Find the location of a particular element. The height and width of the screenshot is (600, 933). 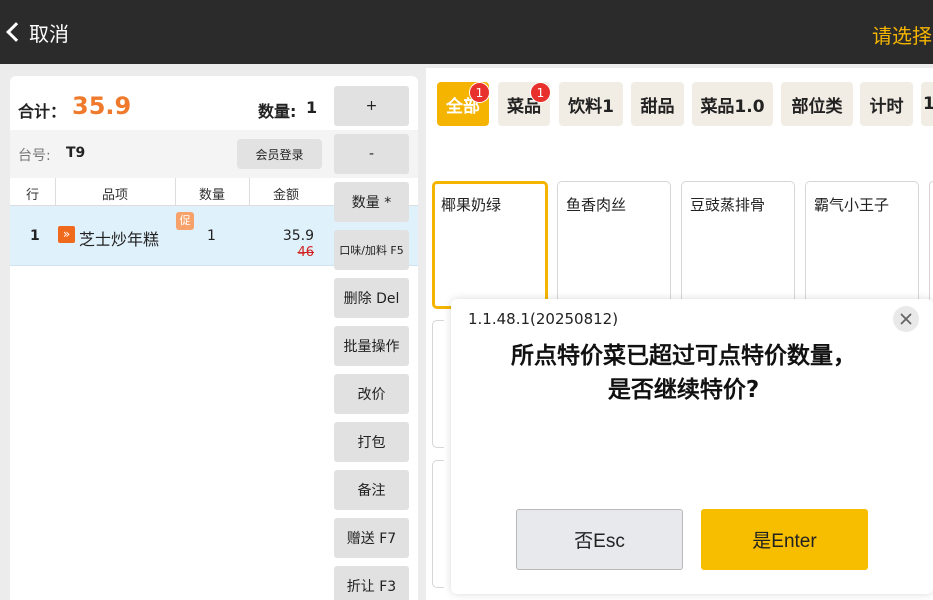

close-button is located at coordinates (906, 319).